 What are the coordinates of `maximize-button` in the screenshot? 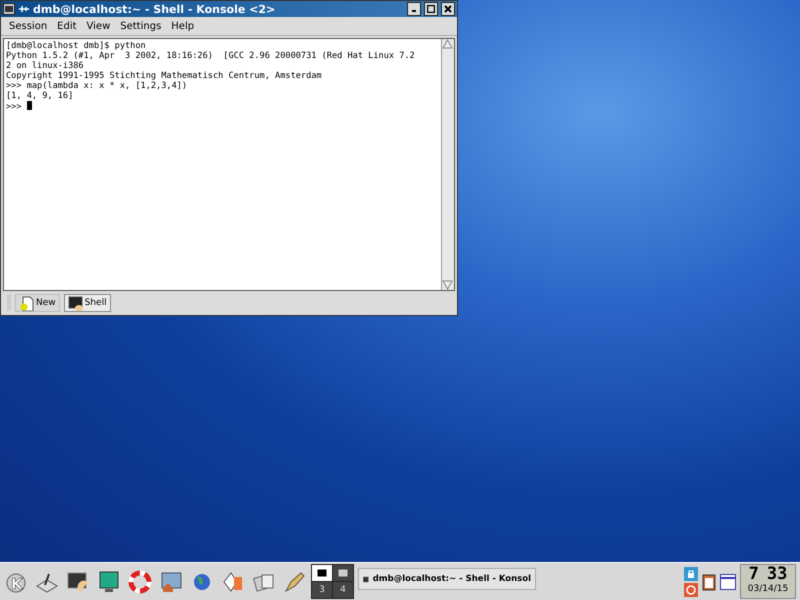 It's located at (431, 9).